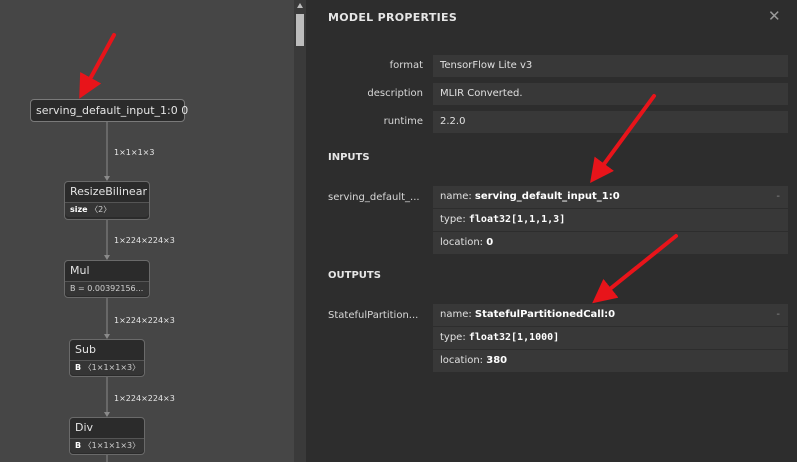  Describe the element at coordinates (300, 30) in the screenshot. I see `scrollbar-thumb` at that location.